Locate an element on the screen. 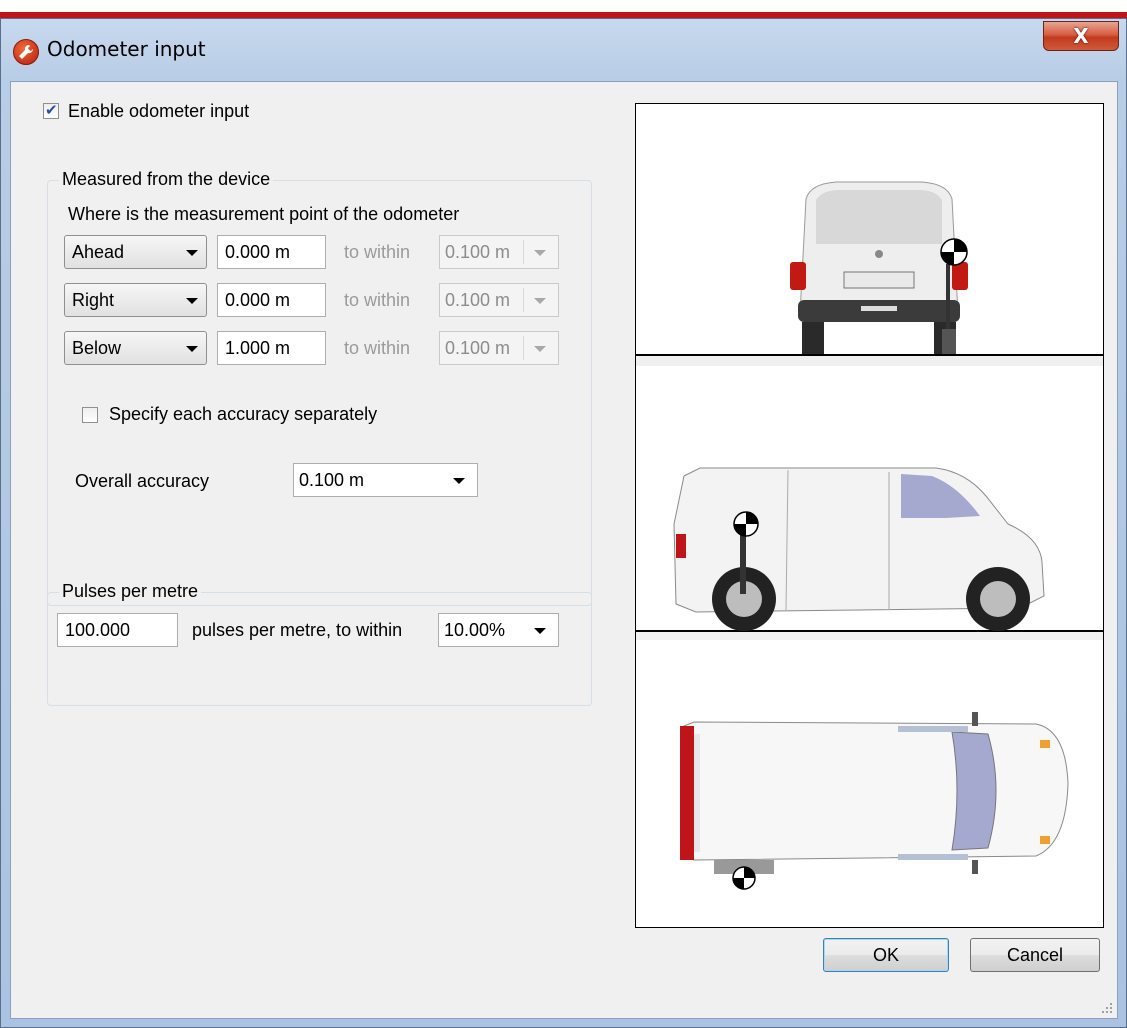 Image resolution: width=1127 pixels, height=1028 pixels. ahead-accuracy-combo: 0.100 m is located at coordinates (499, 252).